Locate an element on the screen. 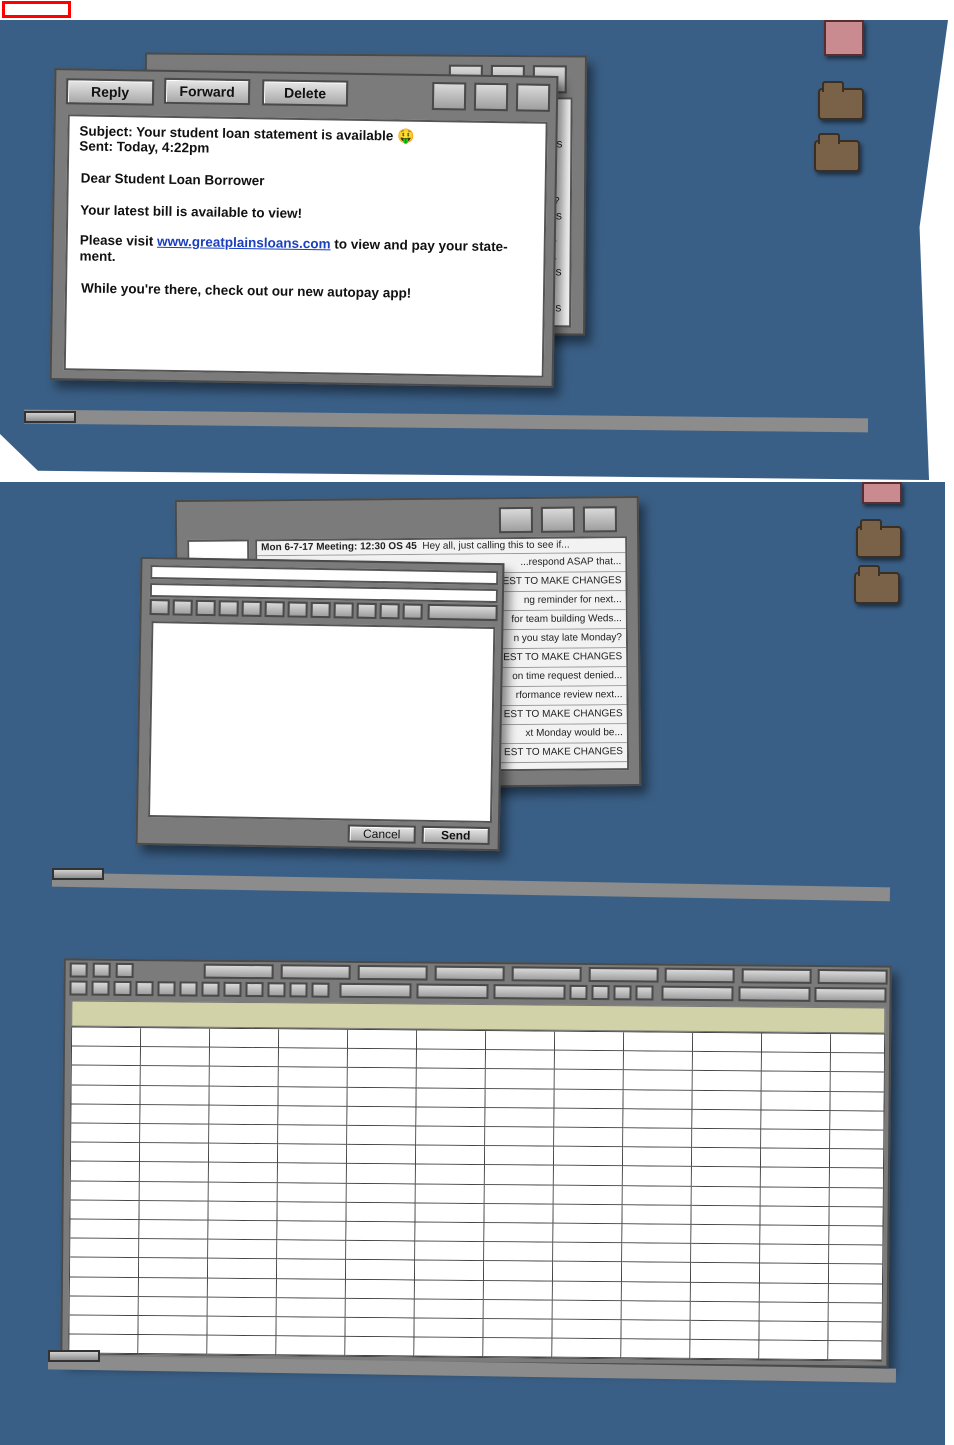 Image resolution: width=954 pixels, height=1445 pixels. forward-button: Forward is located at coordinates (207, 91).